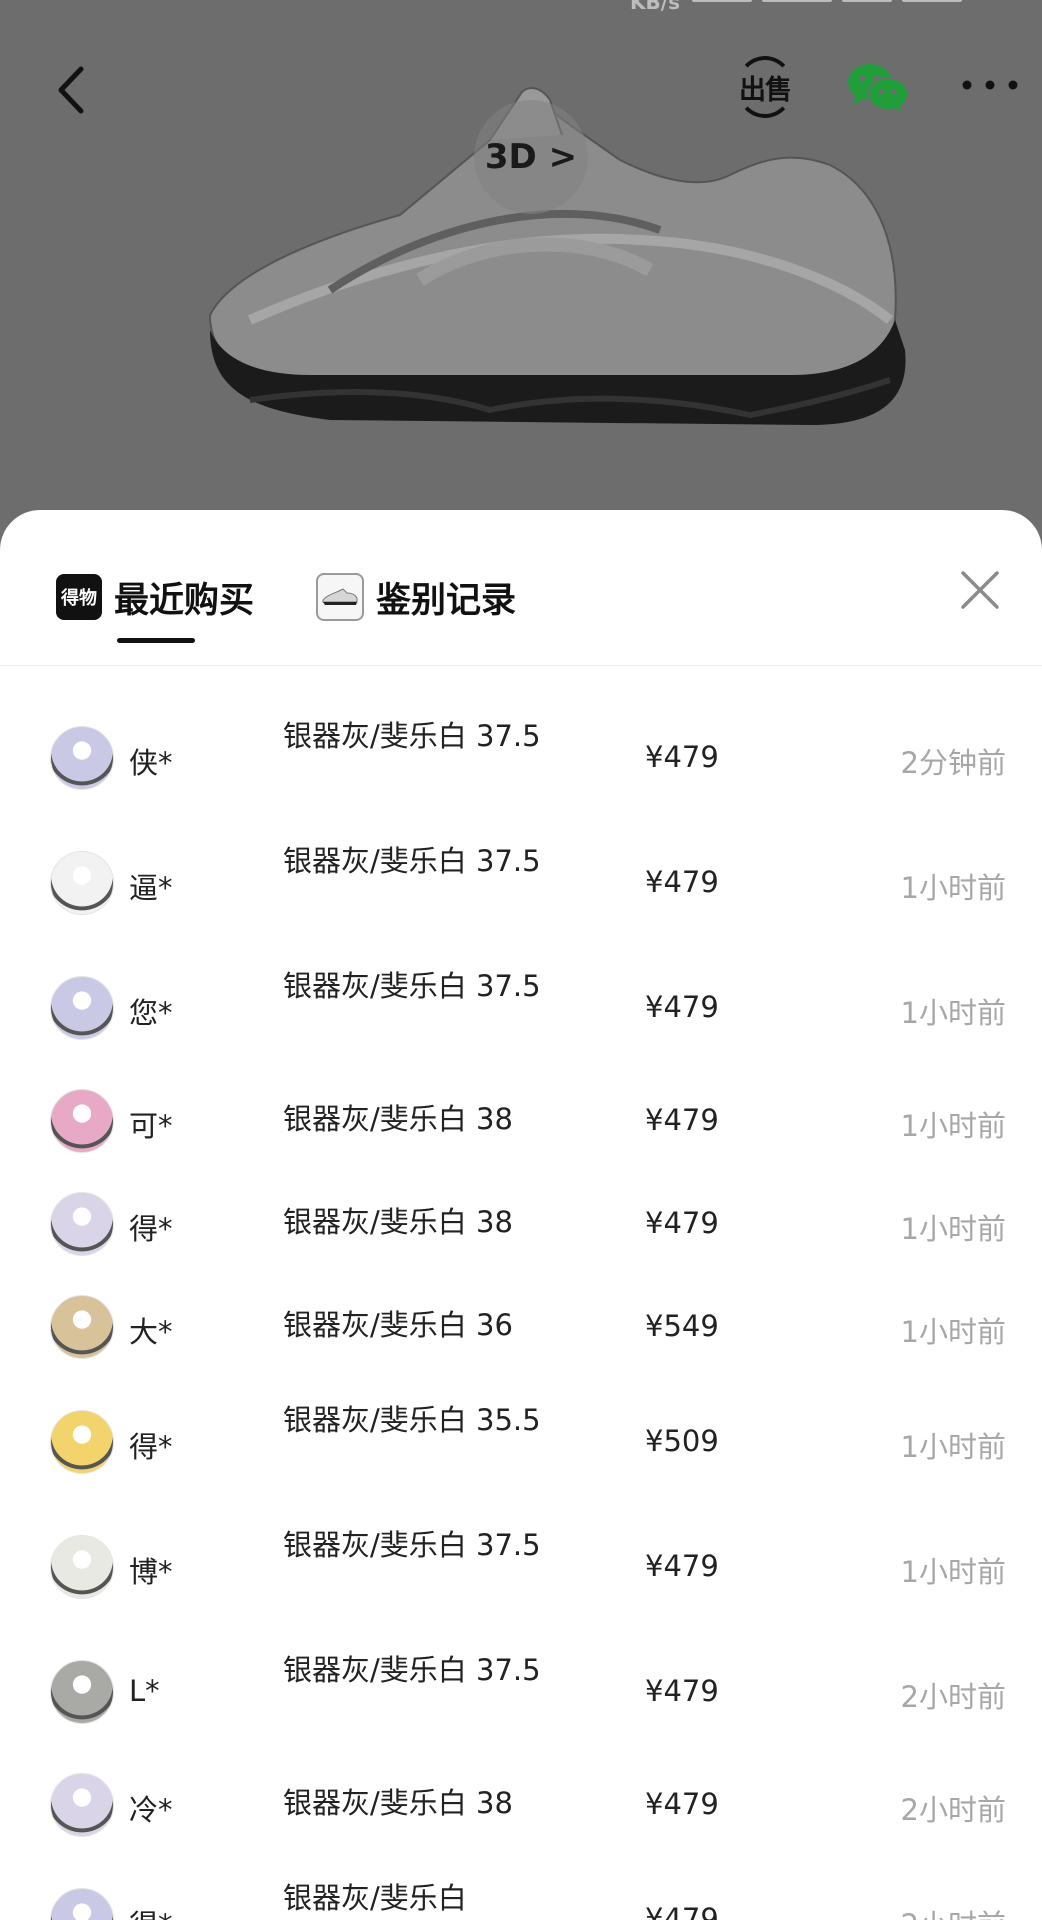 This screenshot has width=1042, height=1920. Describe the element at coordinates (521, 1889) in the screenshot. I see `list-item: 得* 银器灰/斐乐白 ¥479 2小时前` at that location.